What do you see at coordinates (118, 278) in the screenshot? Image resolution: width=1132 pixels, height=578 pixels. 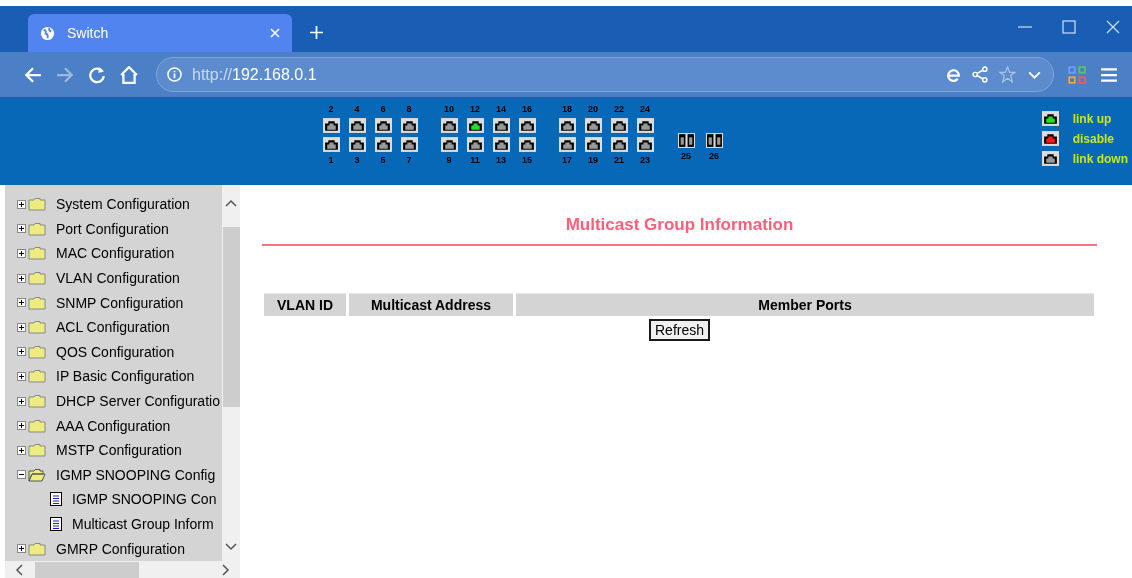 I see `tree-item: VLAN Configuration` at bounding box center [118, 278].